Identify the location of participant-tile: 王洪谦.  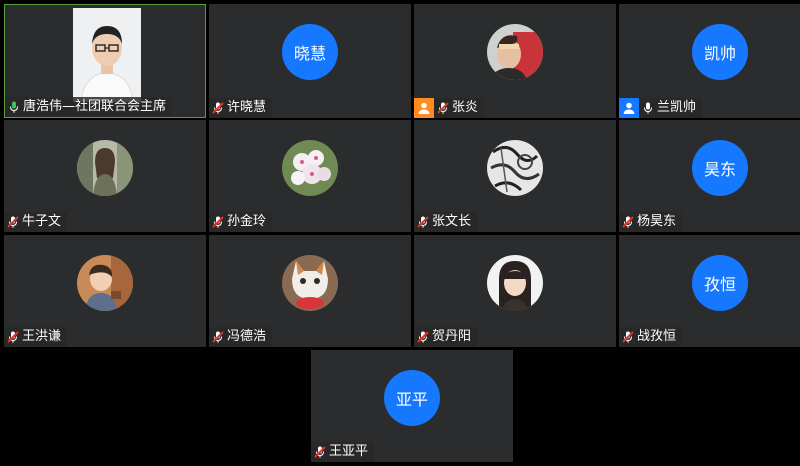
(105, 291).